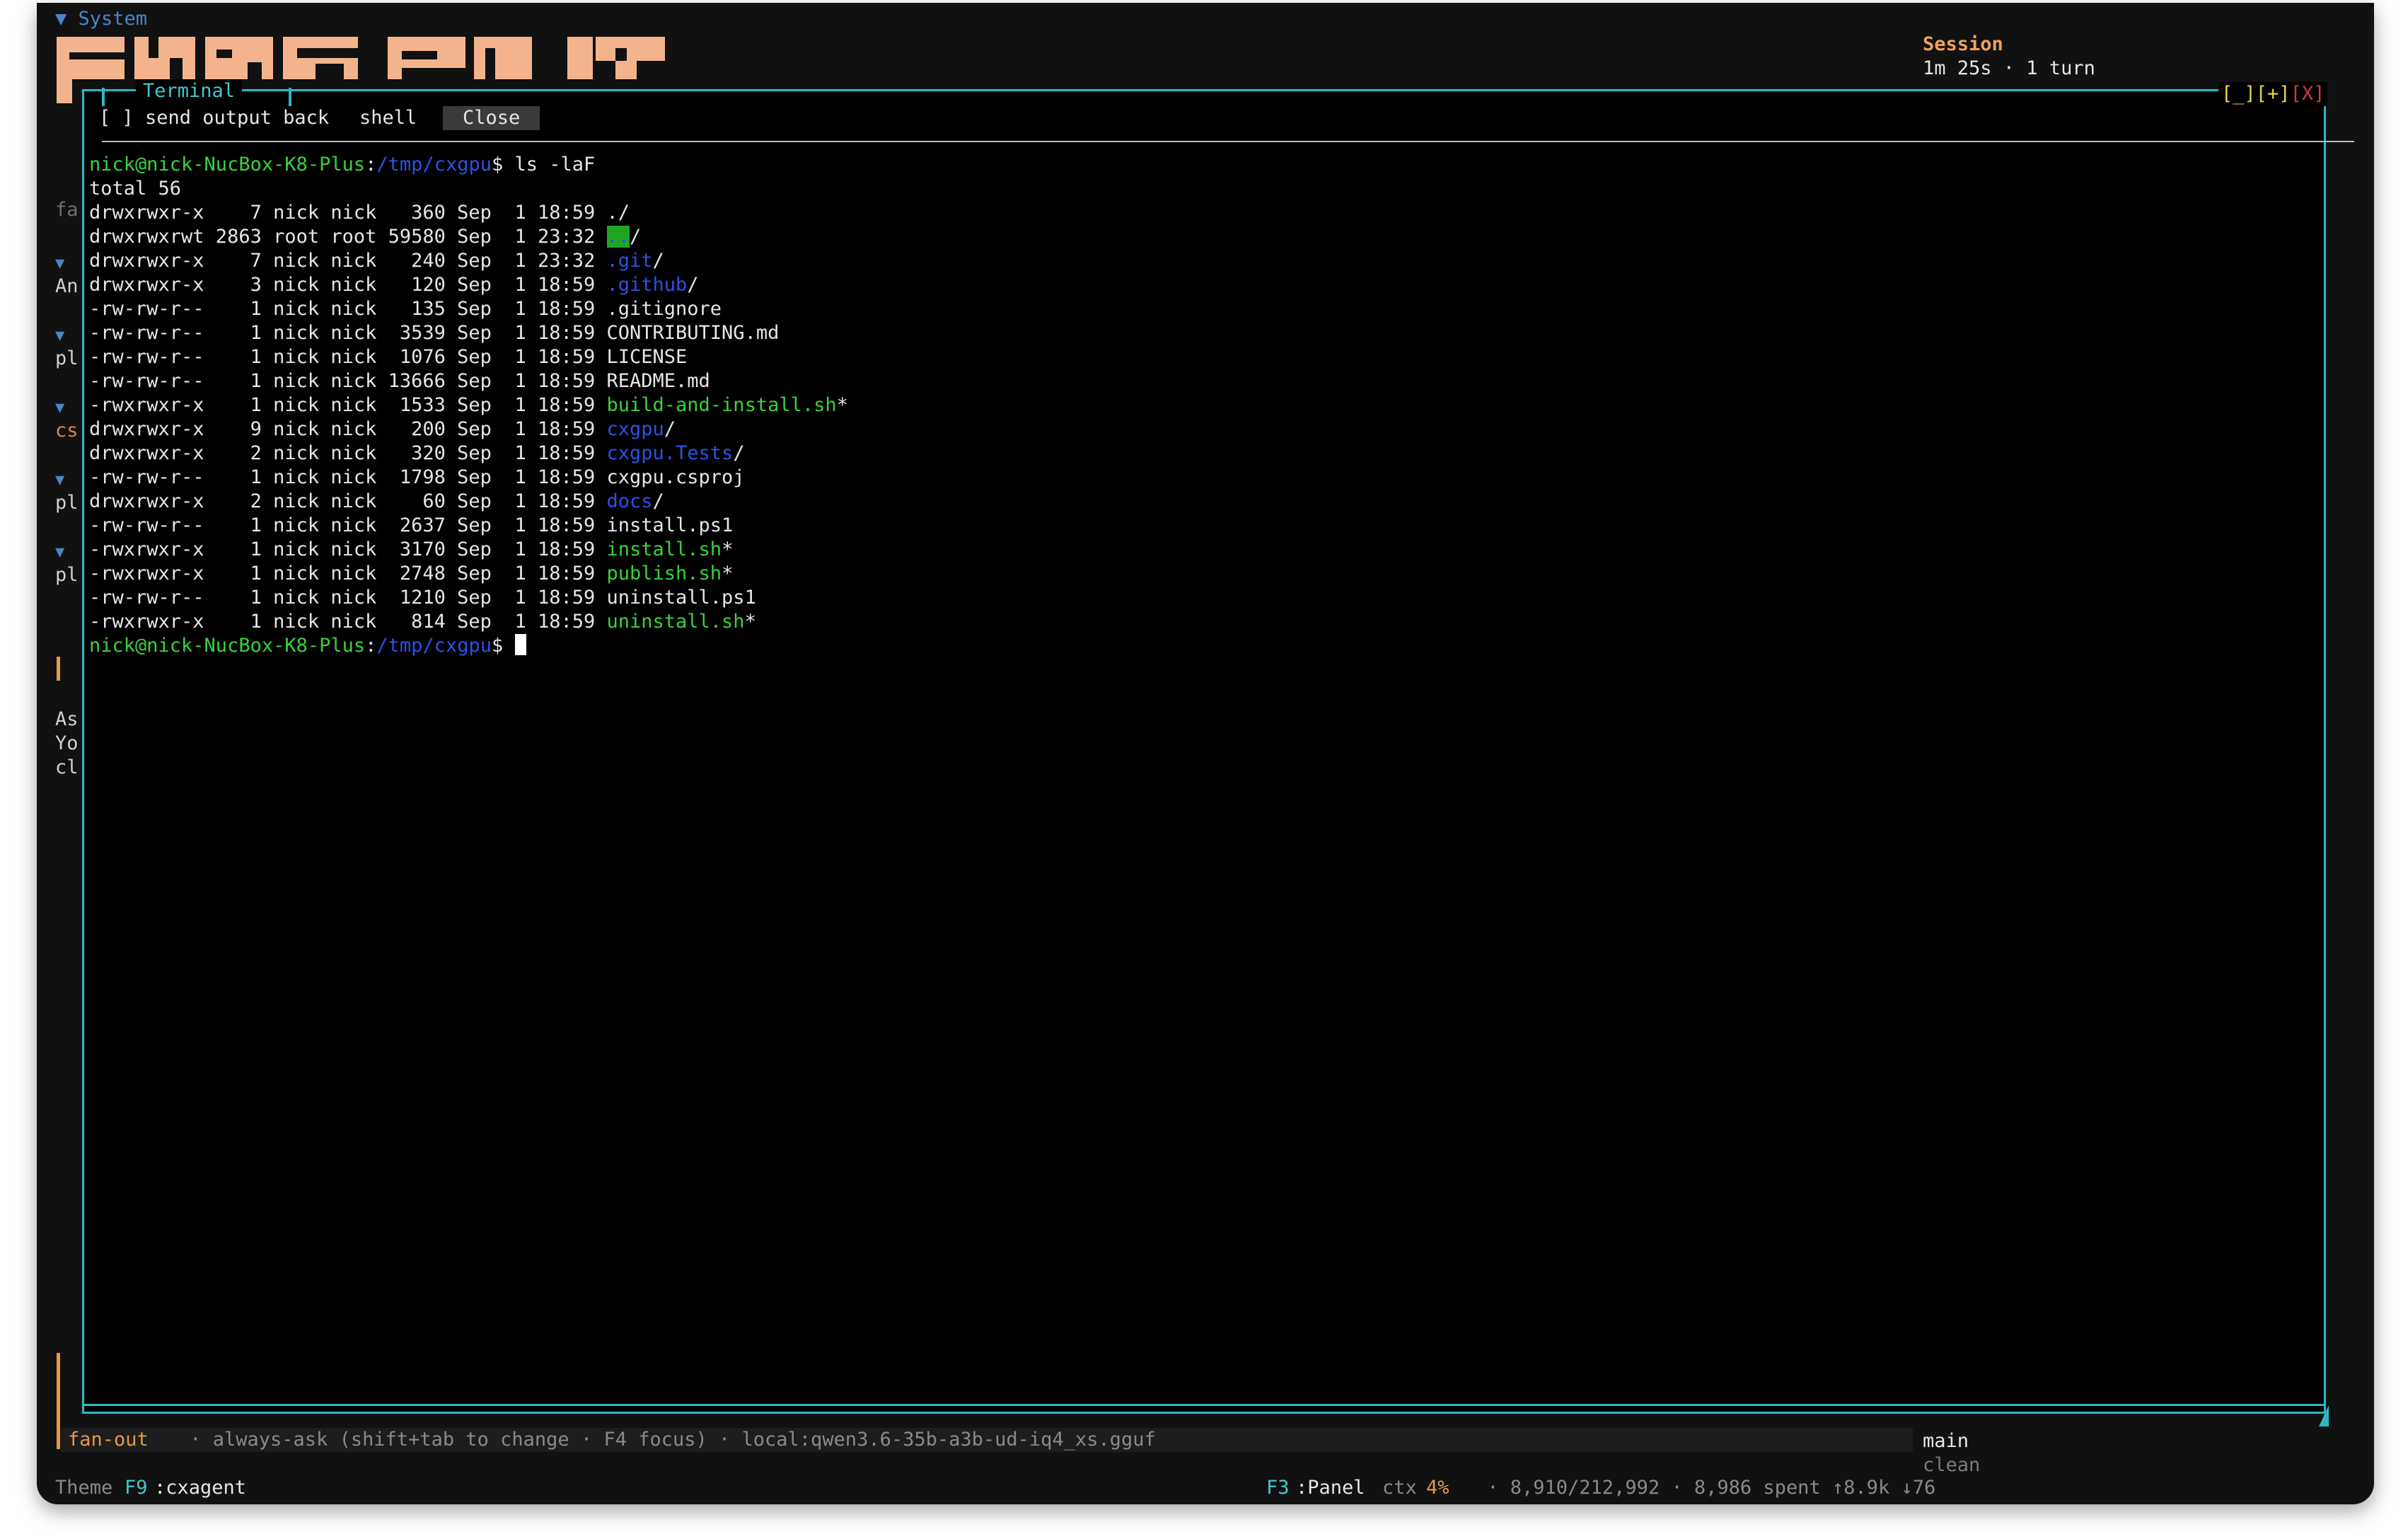 The image size is (2408, 1539). What do you see at coordinates (2273, 94) in the screenshot?
I see `maximize-button: [+]` at bounding box center [2273, 94].